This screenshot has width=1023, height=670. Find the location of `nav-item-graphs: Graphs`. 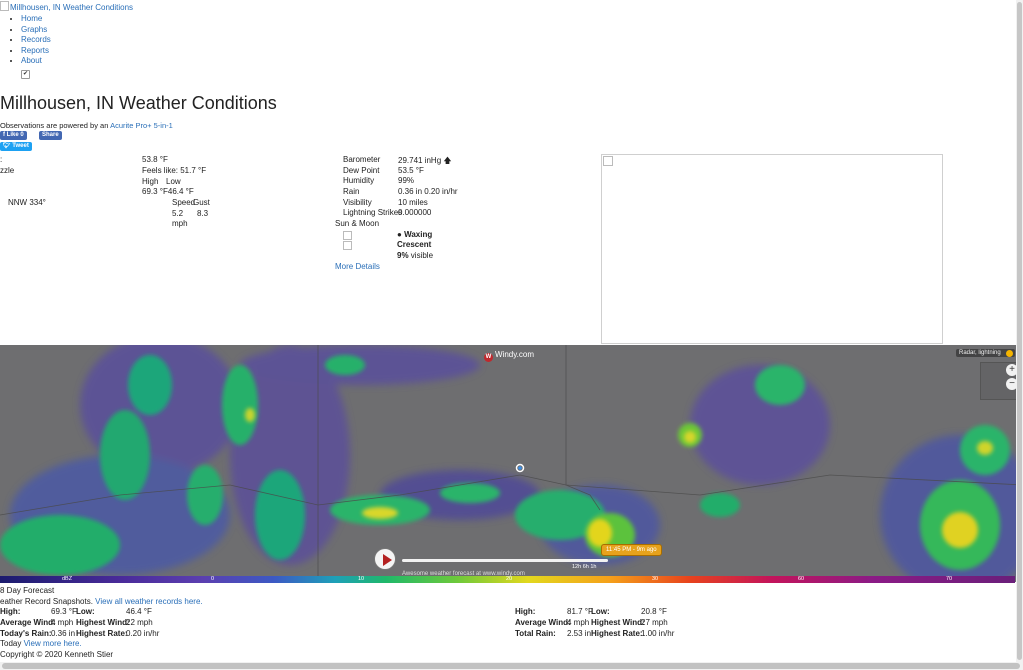

nav-item-graphs: Graphs is located at coordinates (36, 30).